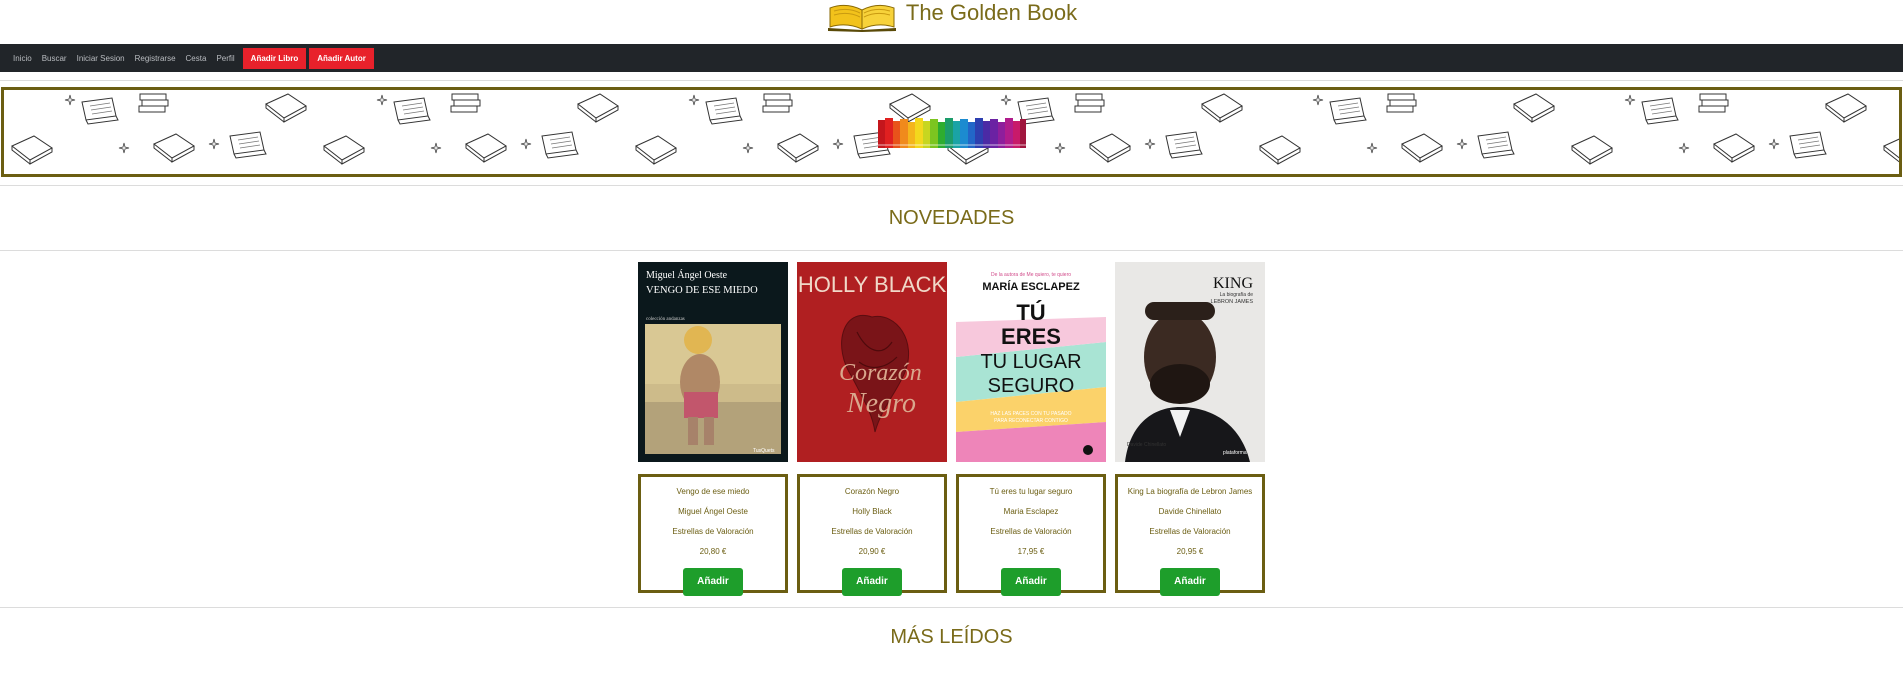 Image resolution: width=1903 pixels, height=684 pixels. What do you see at coordinates (1233, 283) in the screenshot?
I see `cover-title: KING` at bounding box center [1233, 283].